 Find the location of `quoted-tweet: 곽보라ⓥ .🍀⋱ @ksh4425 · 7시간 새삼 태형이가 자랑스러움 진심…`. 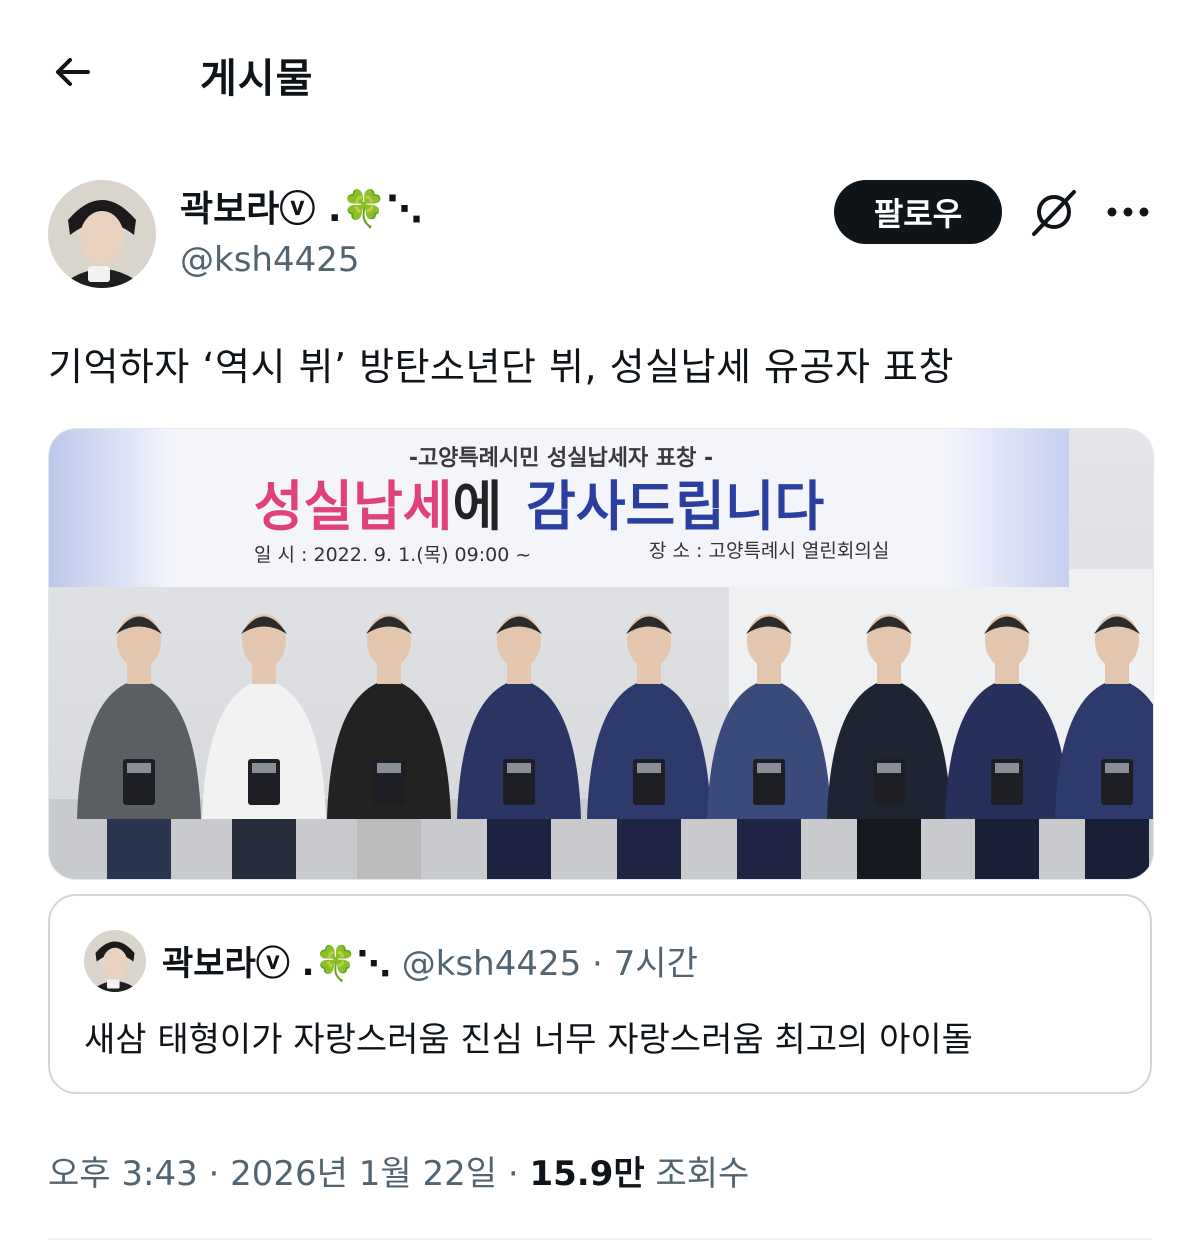

quoted-tweet: 곽보라ⓥ .🍀⋱ @ksh4425 · 7시간 새삼 태형이가 자랑스러움 진심… is located at coordinates (600, 994).